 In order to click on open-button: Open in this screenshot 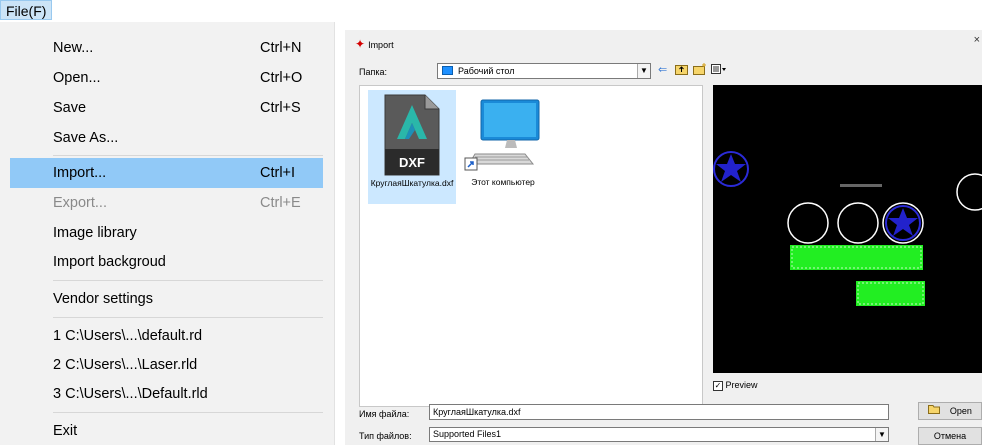, I will do `click(950, 411)`.